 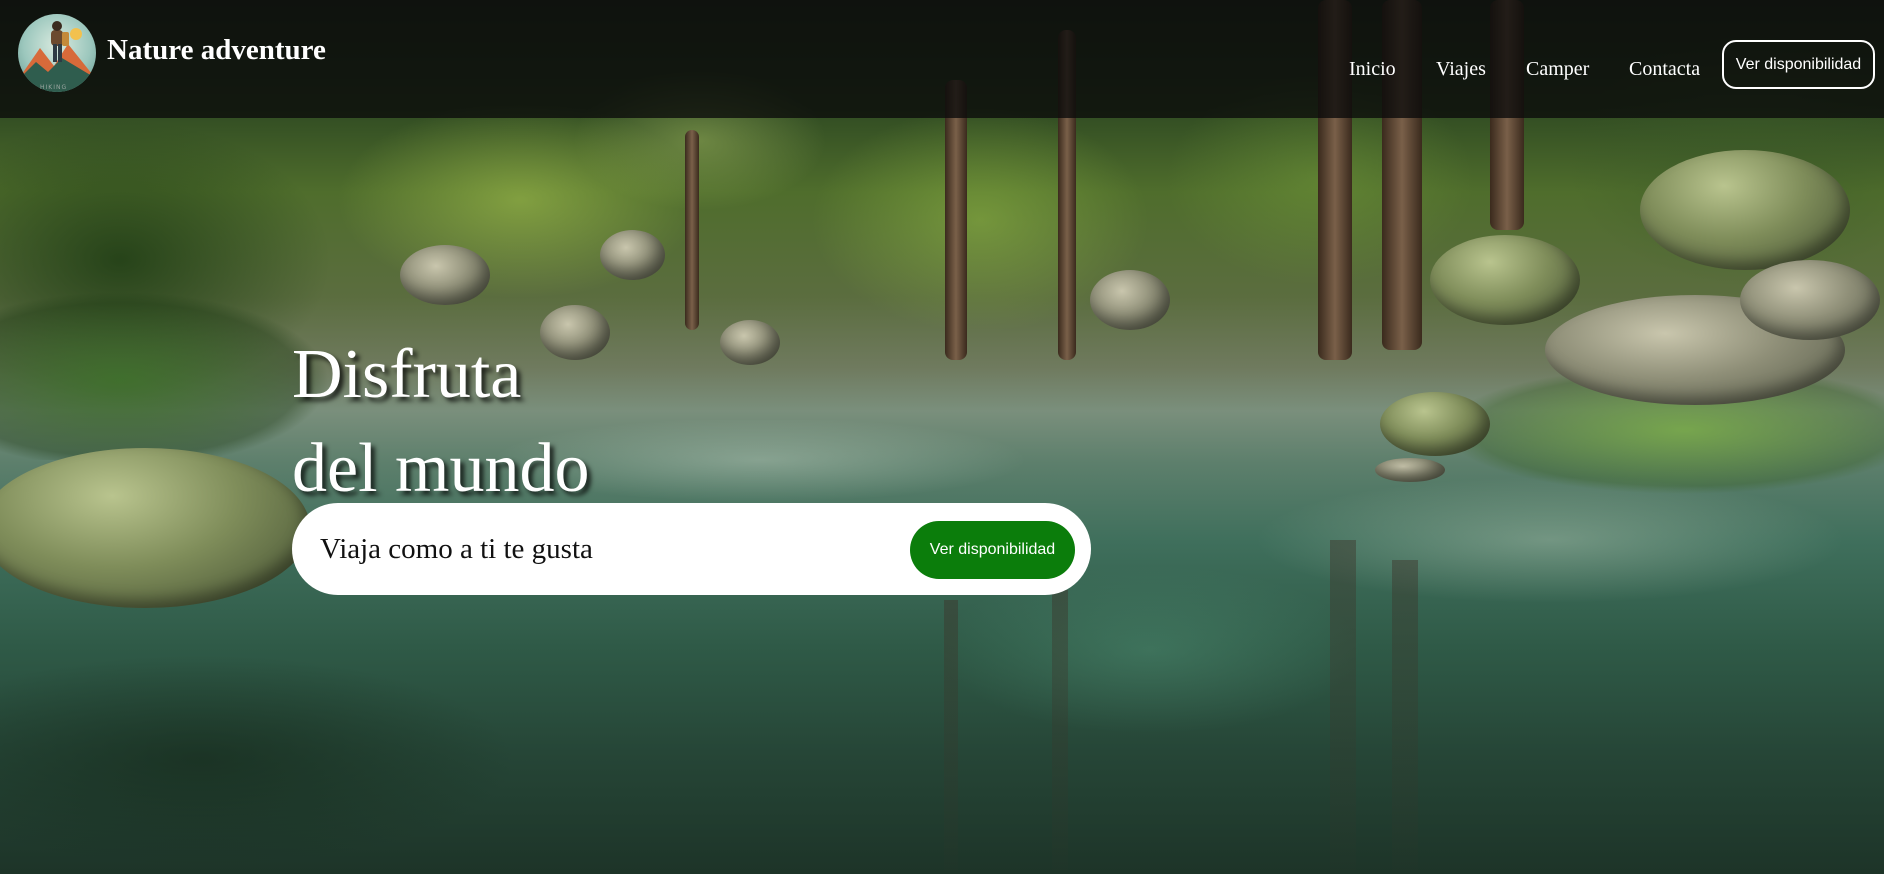 I want to click on nav-link-camper: Camper, so click(x=1557, y=69).